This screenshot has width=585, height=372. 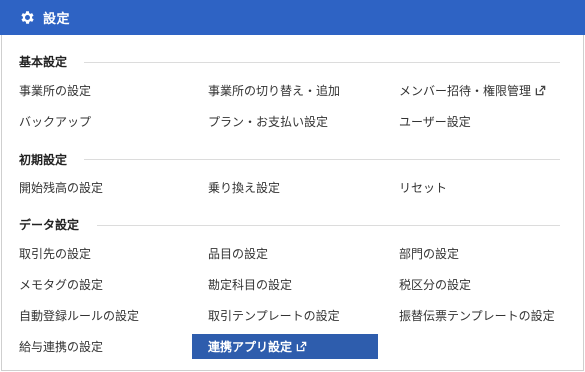 I want to click on menu-item-partners: 取引先の設定, so click(x=55, y=253).